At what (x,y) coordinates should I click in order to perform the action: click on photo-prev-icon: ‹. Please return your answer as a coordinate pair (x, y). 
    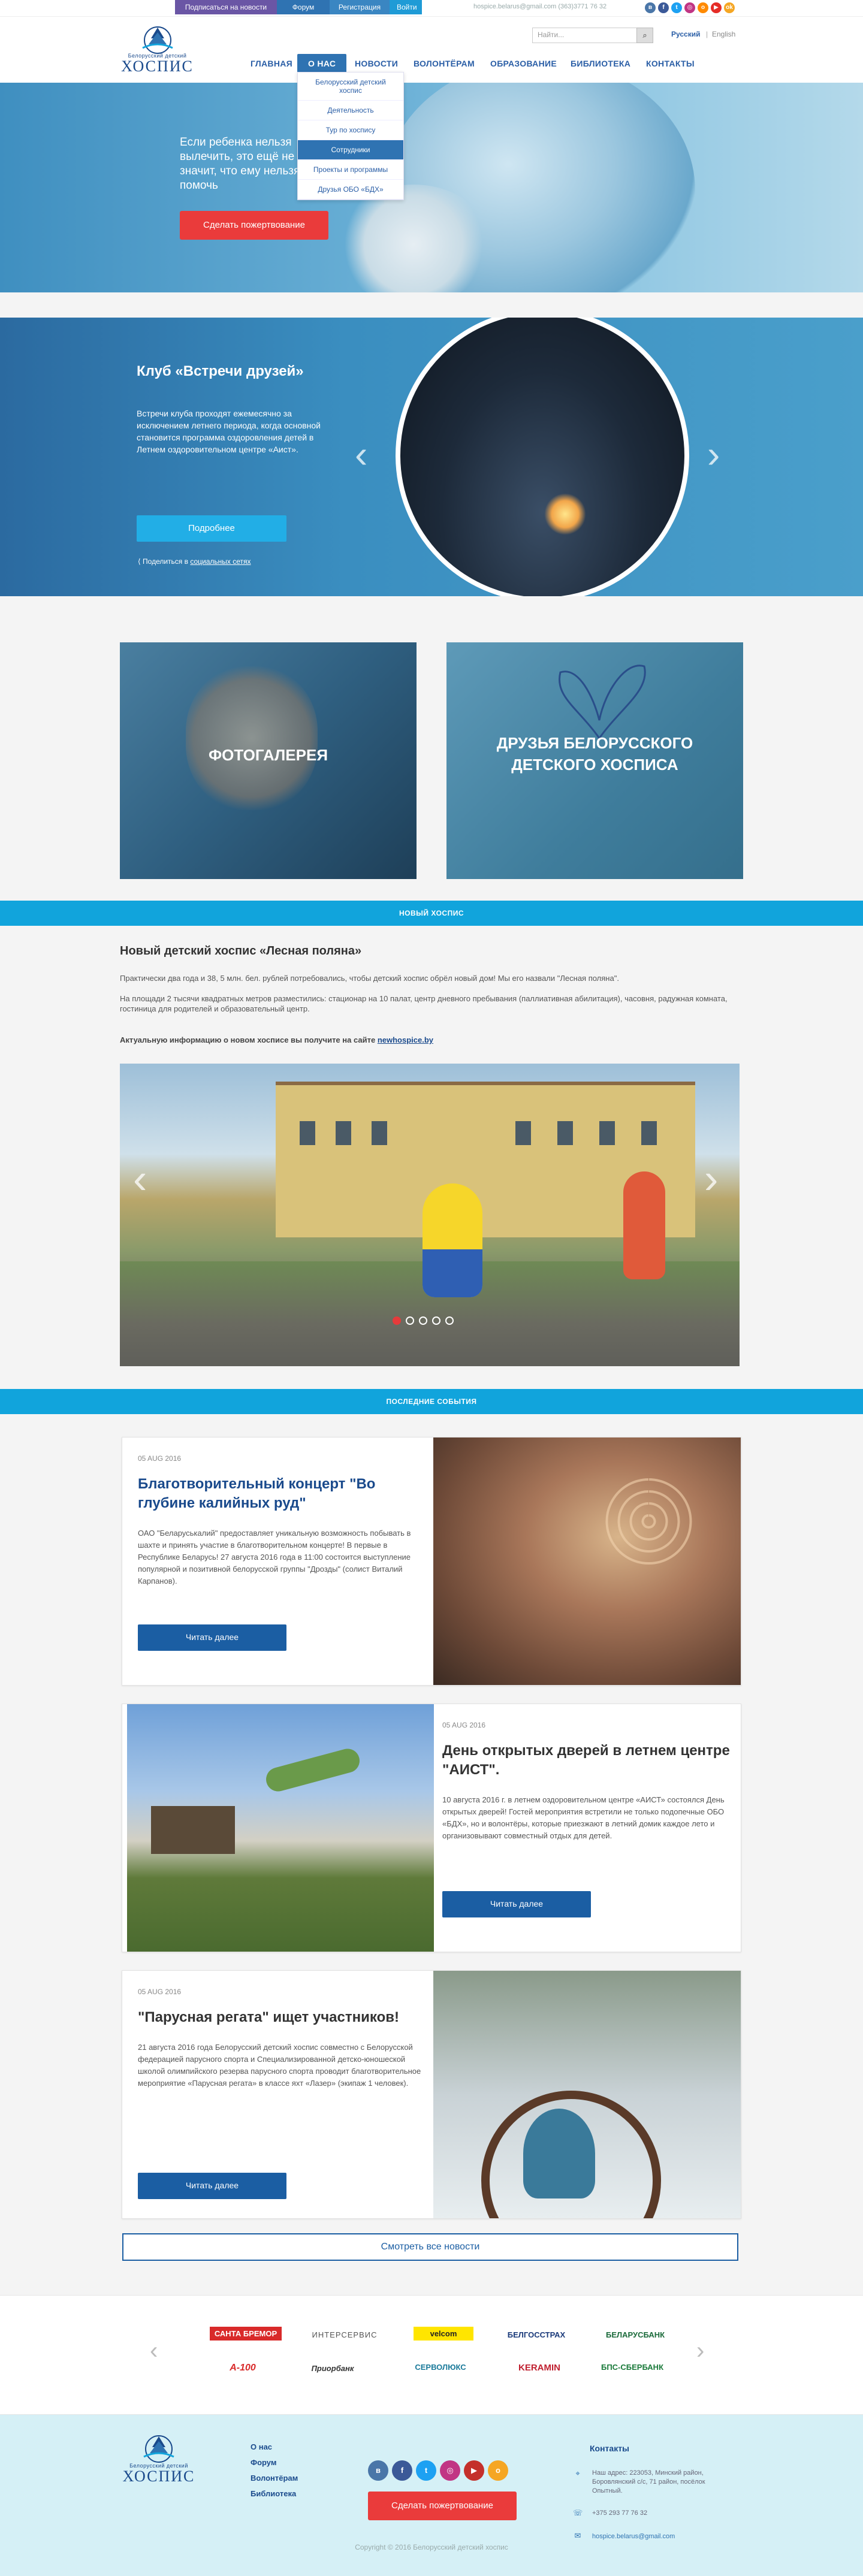
    Looking at the image, I should click on (140, 1179).